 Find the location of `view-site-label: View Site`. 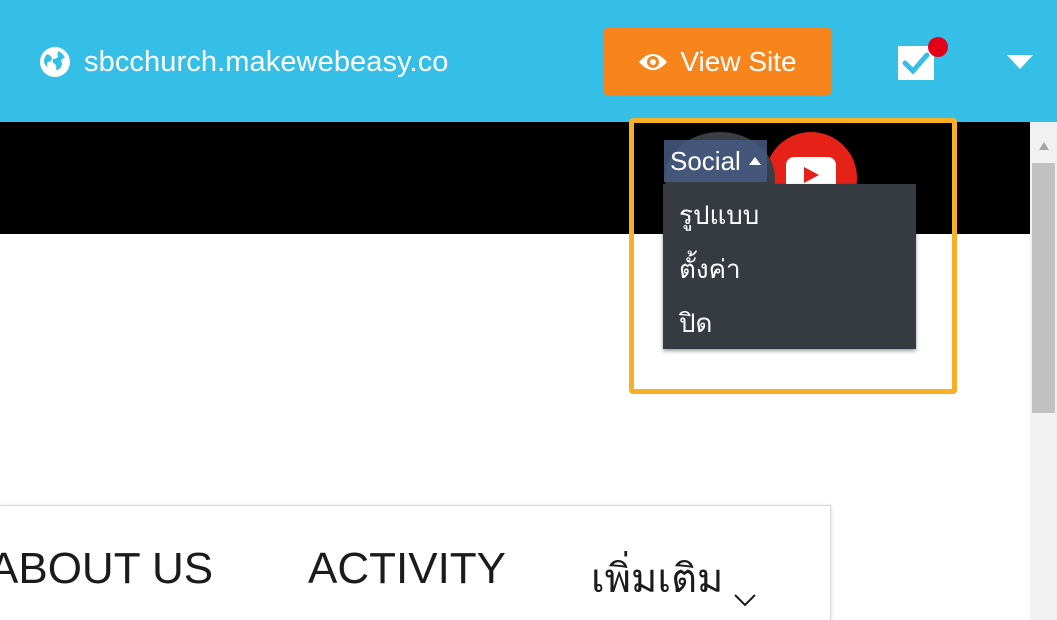

view-site-label: View Site is located at coordinates (738, 61).